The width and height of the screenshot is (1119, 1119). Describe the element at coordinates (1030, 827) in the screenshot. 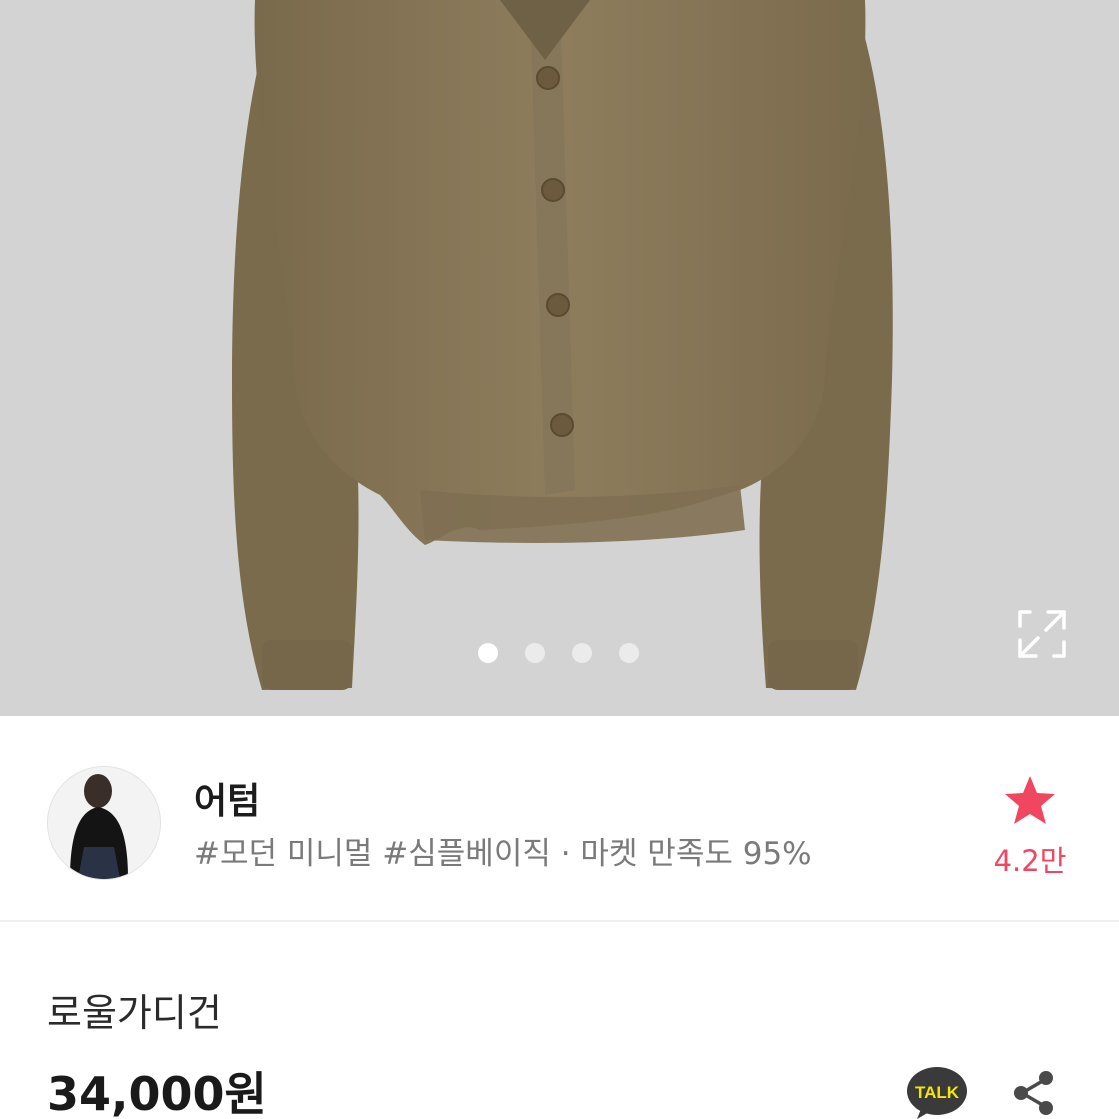

I see `favorite-button: 4.2만` at that location.